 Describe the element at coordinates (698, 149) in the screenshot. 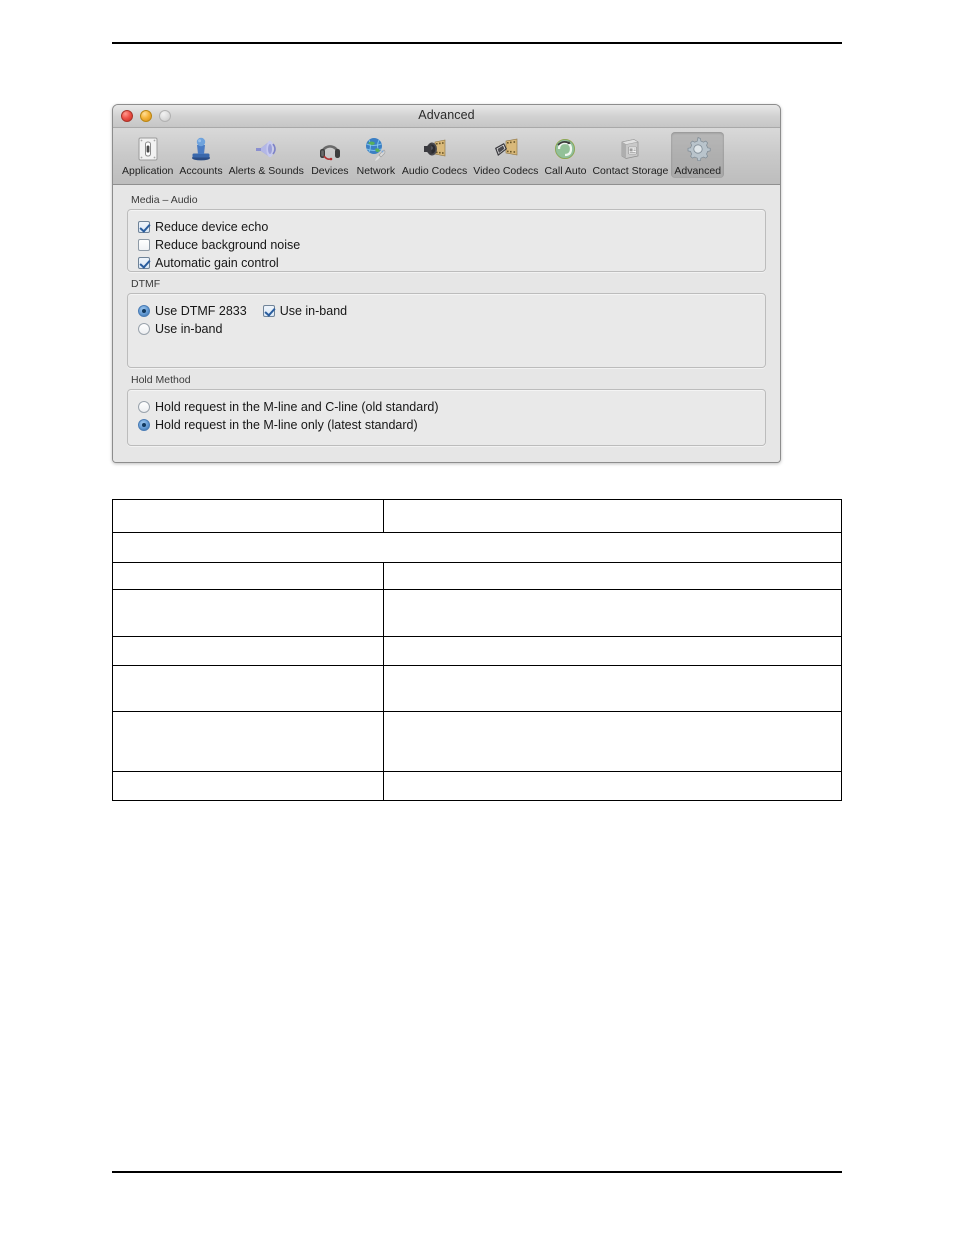

I see `gear-icon` at that location.